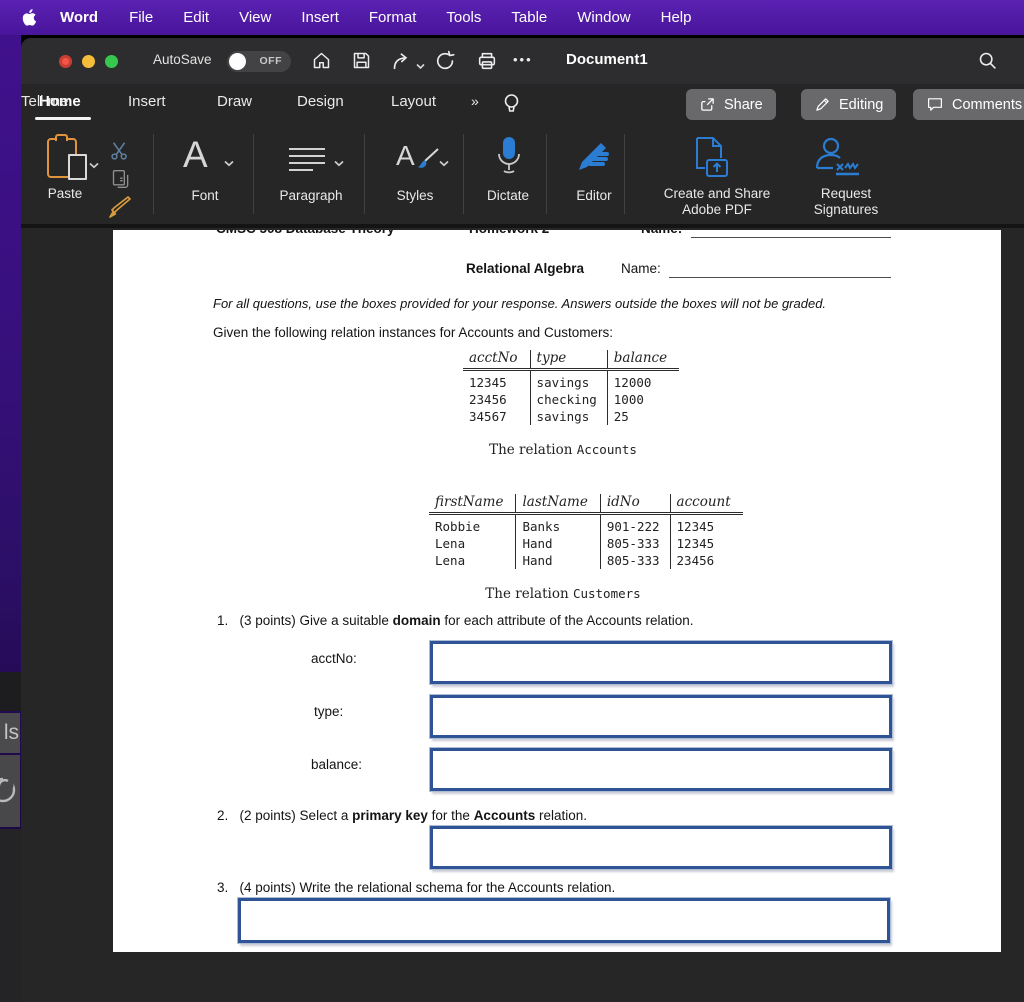  I want to click on caption-prefix: The relation, so click(529, 594).